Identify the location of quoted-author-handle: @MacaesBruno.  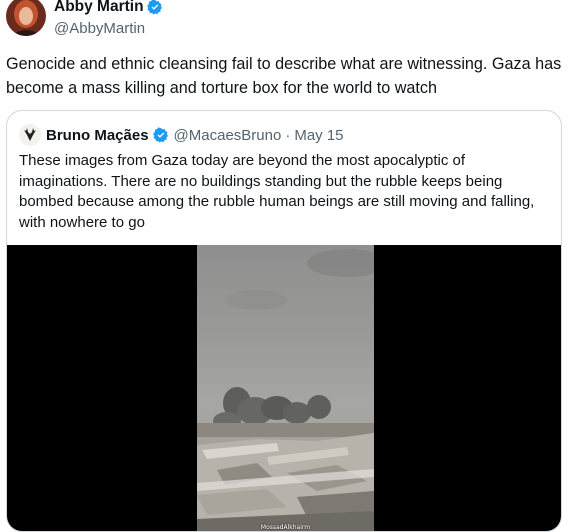
(228, 135).